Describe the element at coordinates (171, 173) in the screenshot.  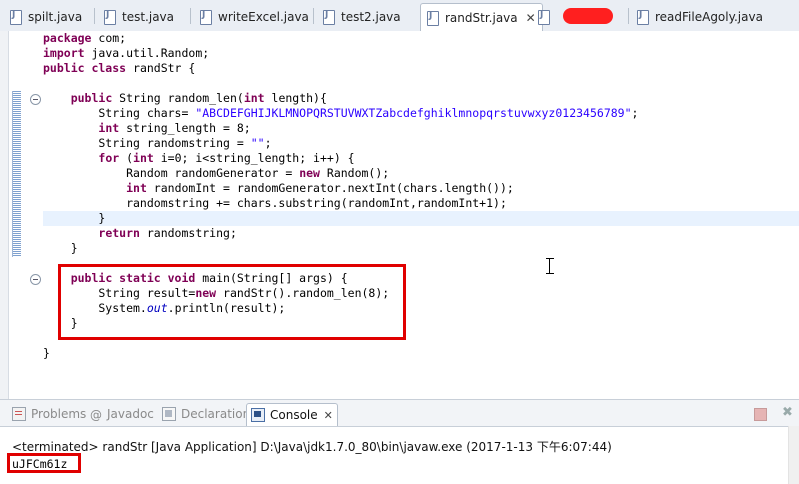
I see `code-token: Random randomGenerator =` at that location.